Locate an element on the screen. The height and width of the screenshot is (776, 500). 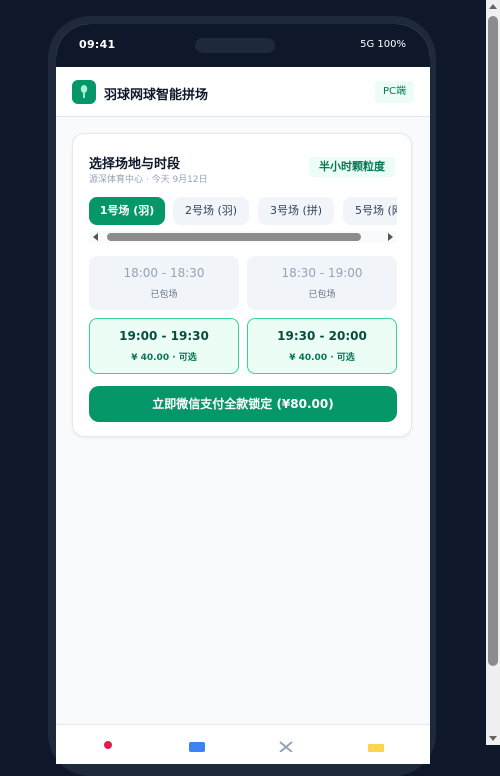
scroll-down-icon is located at coordinates (493, 738).